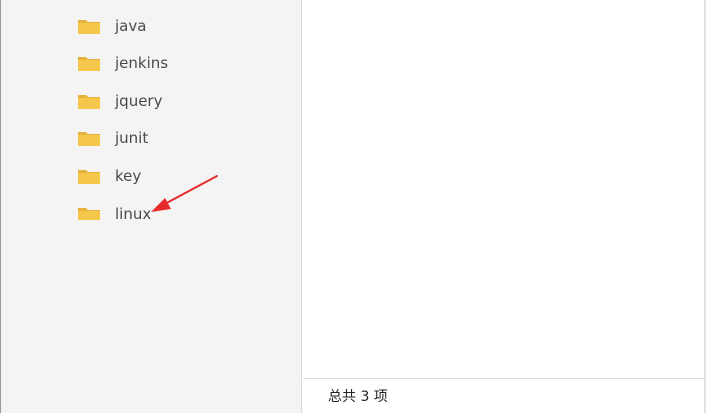 The image size is (706, 413). Describe the element at coordinates (142, 63) in the screenshot. I see `tree-item-label: jenkins` at that location.